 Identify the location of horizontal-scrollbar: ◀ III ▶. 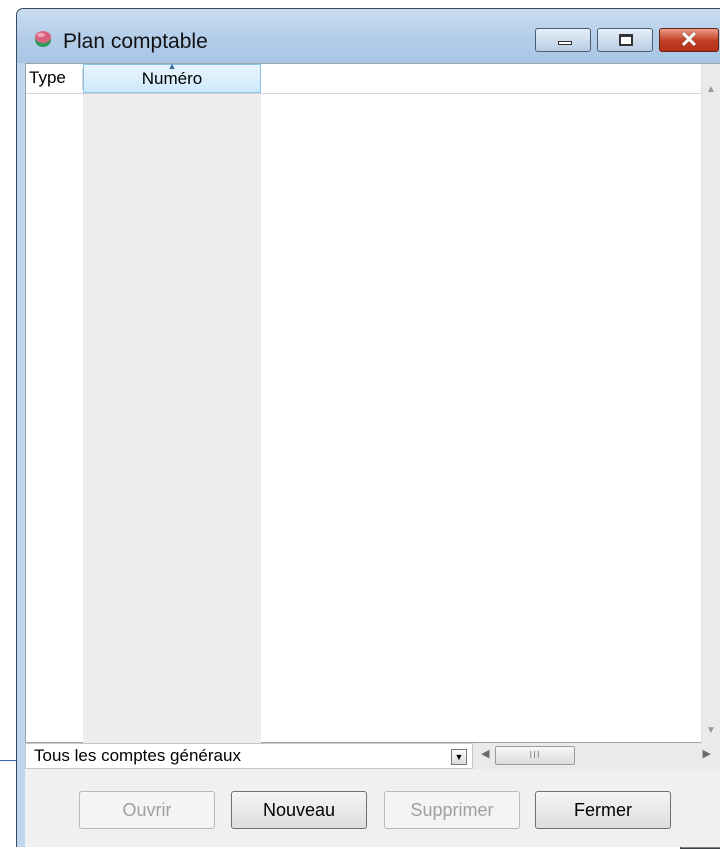
(596, 756).